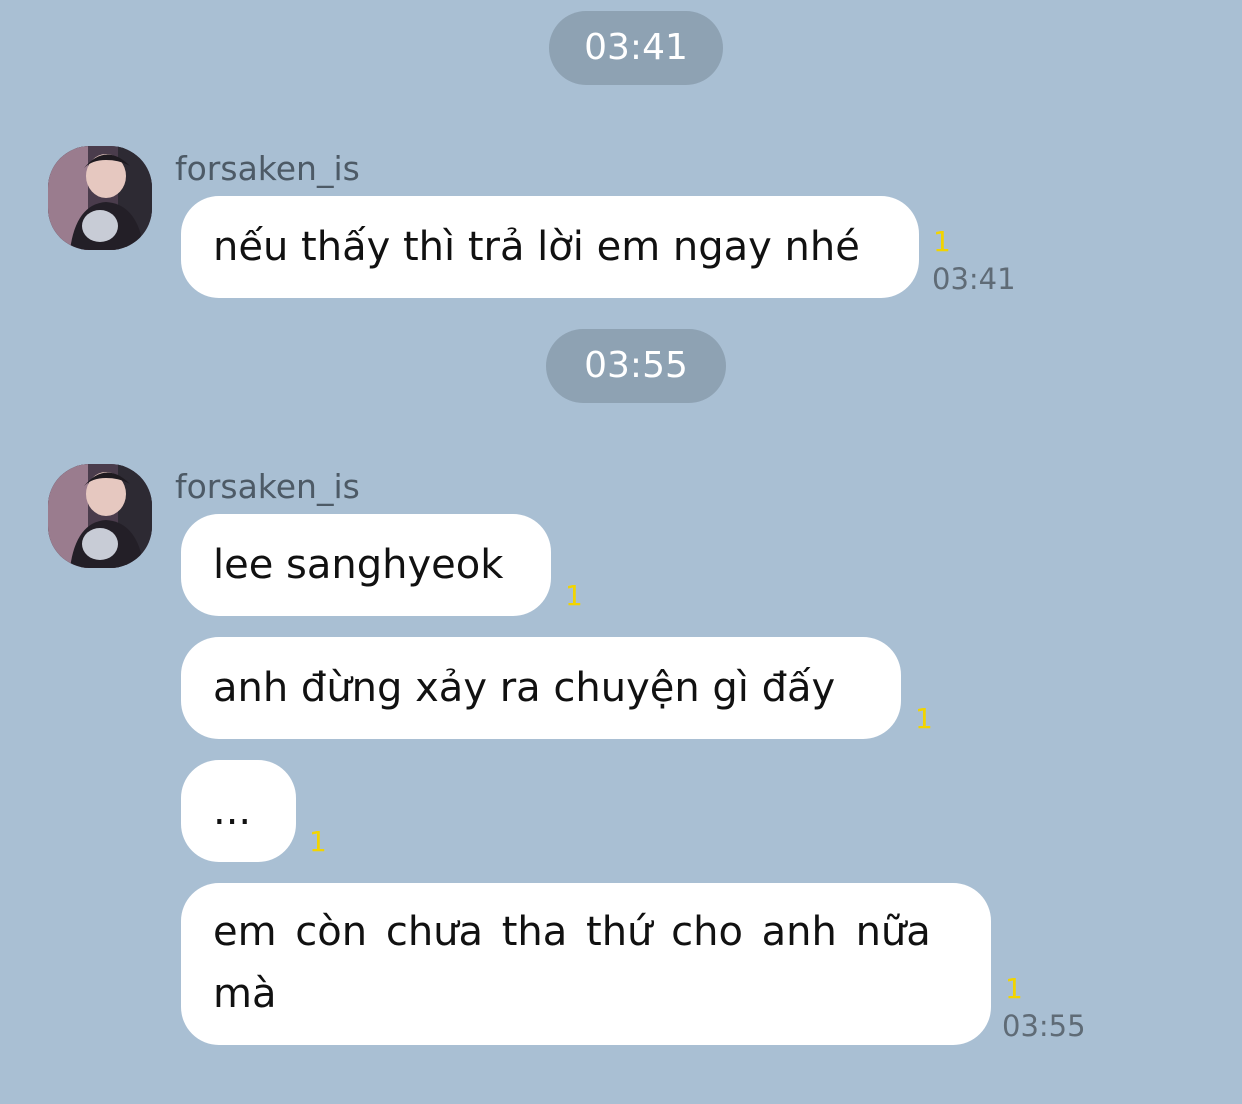 The image size is (1242, 1104). Describe the element at coordinates (1044, 1026) in the screenshot. I see `message-time: 03:55` at that location.